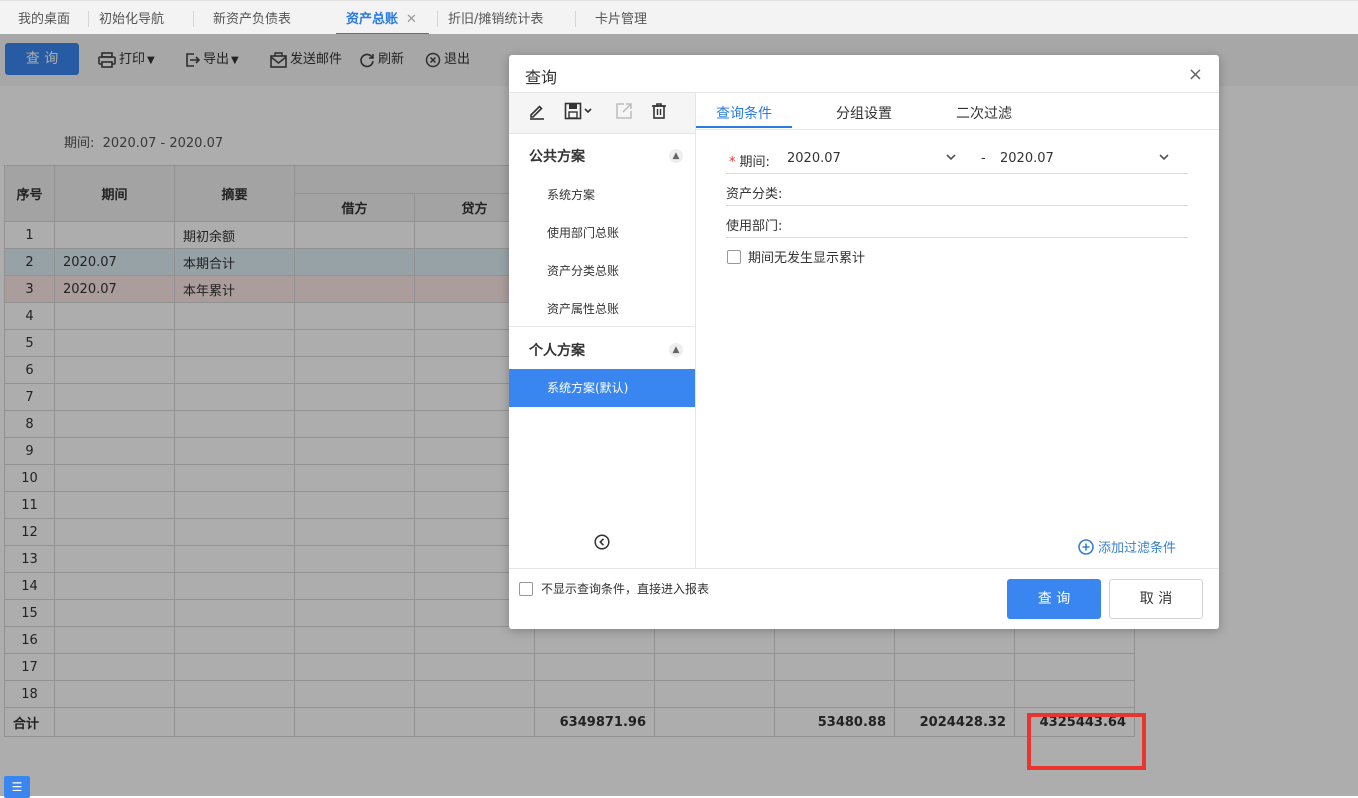 Image resolution: width=1358 pixels, height=798 pixels. Describe the element at coordinates (44, 20) in the screenshot. I see `tab-desktop: 我的桌面` at that location.